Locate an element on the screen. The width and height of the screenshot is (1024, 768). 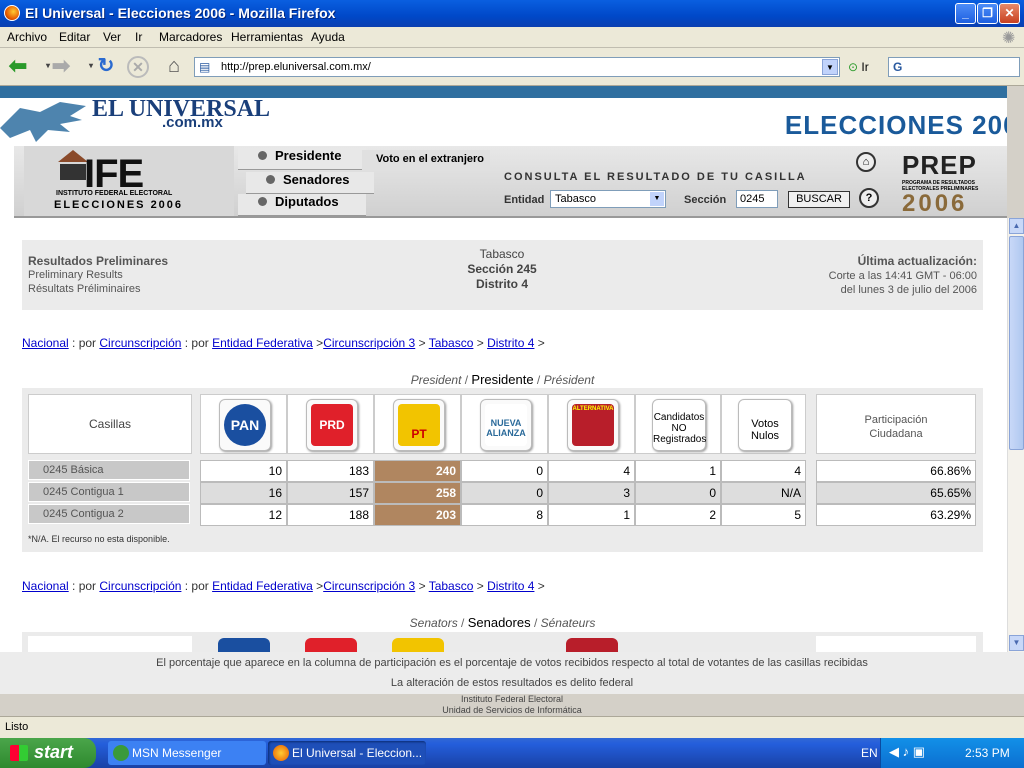
go-button: ⊙ Ir is located at coordinates (858, 67).